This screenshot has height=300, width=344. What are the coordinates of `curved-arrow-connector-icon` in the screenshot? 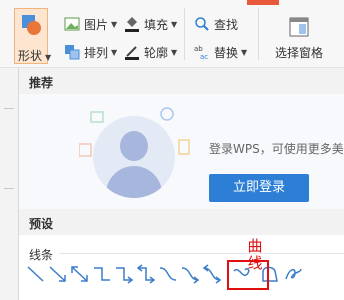 It's located at (190, 274).